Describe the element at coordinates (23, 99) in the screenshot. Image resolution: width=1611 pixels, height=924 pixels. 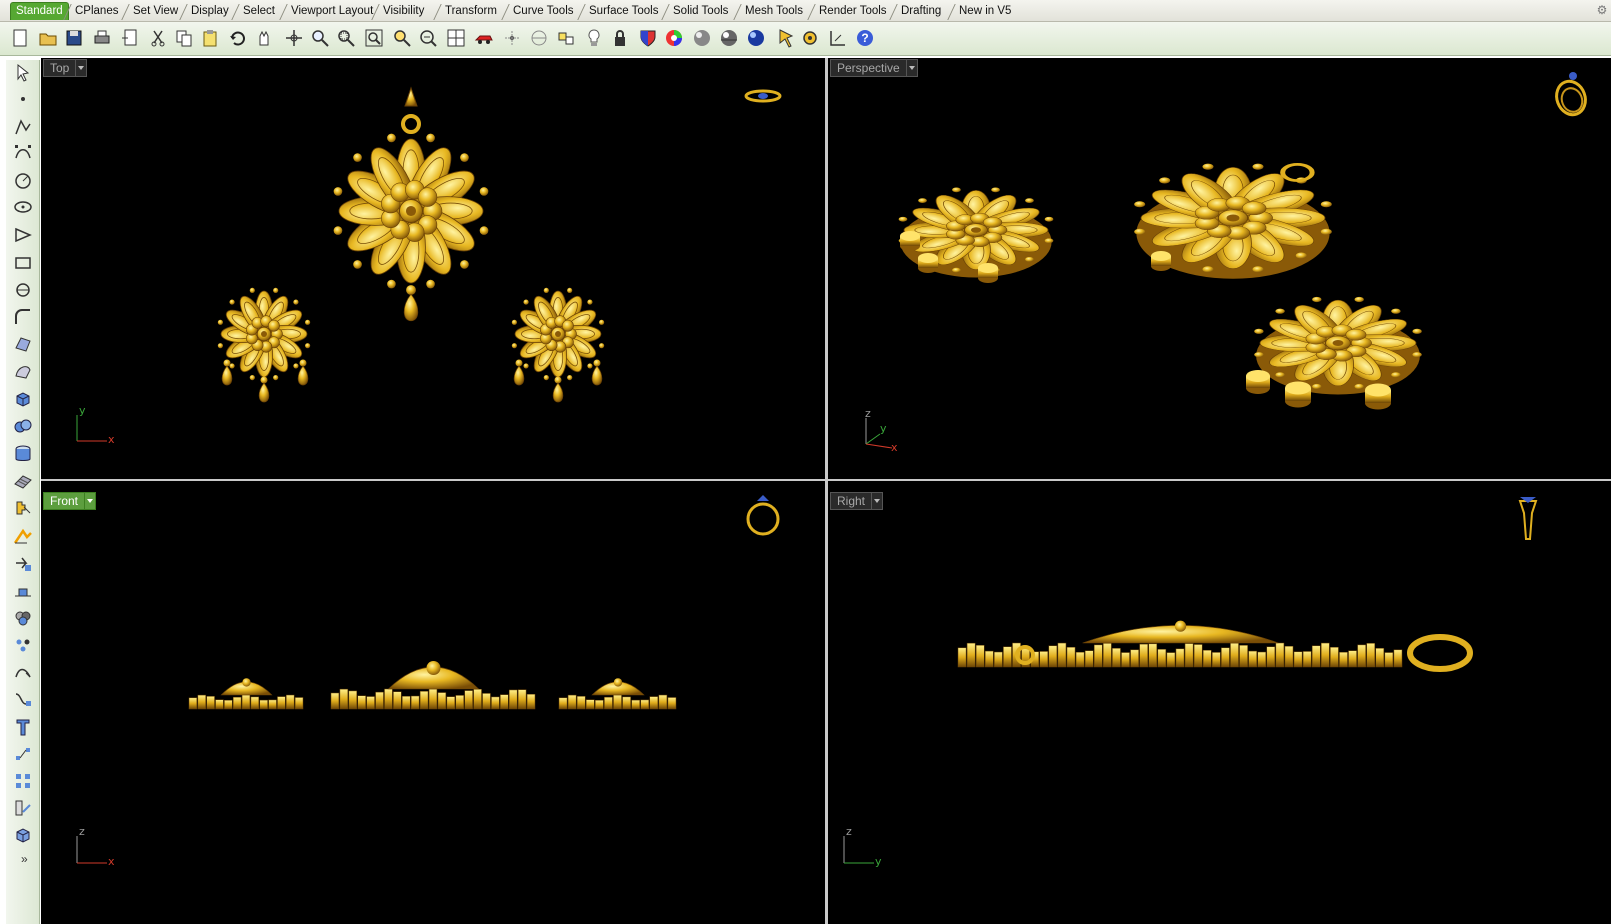
I see `point-icon` at that location.